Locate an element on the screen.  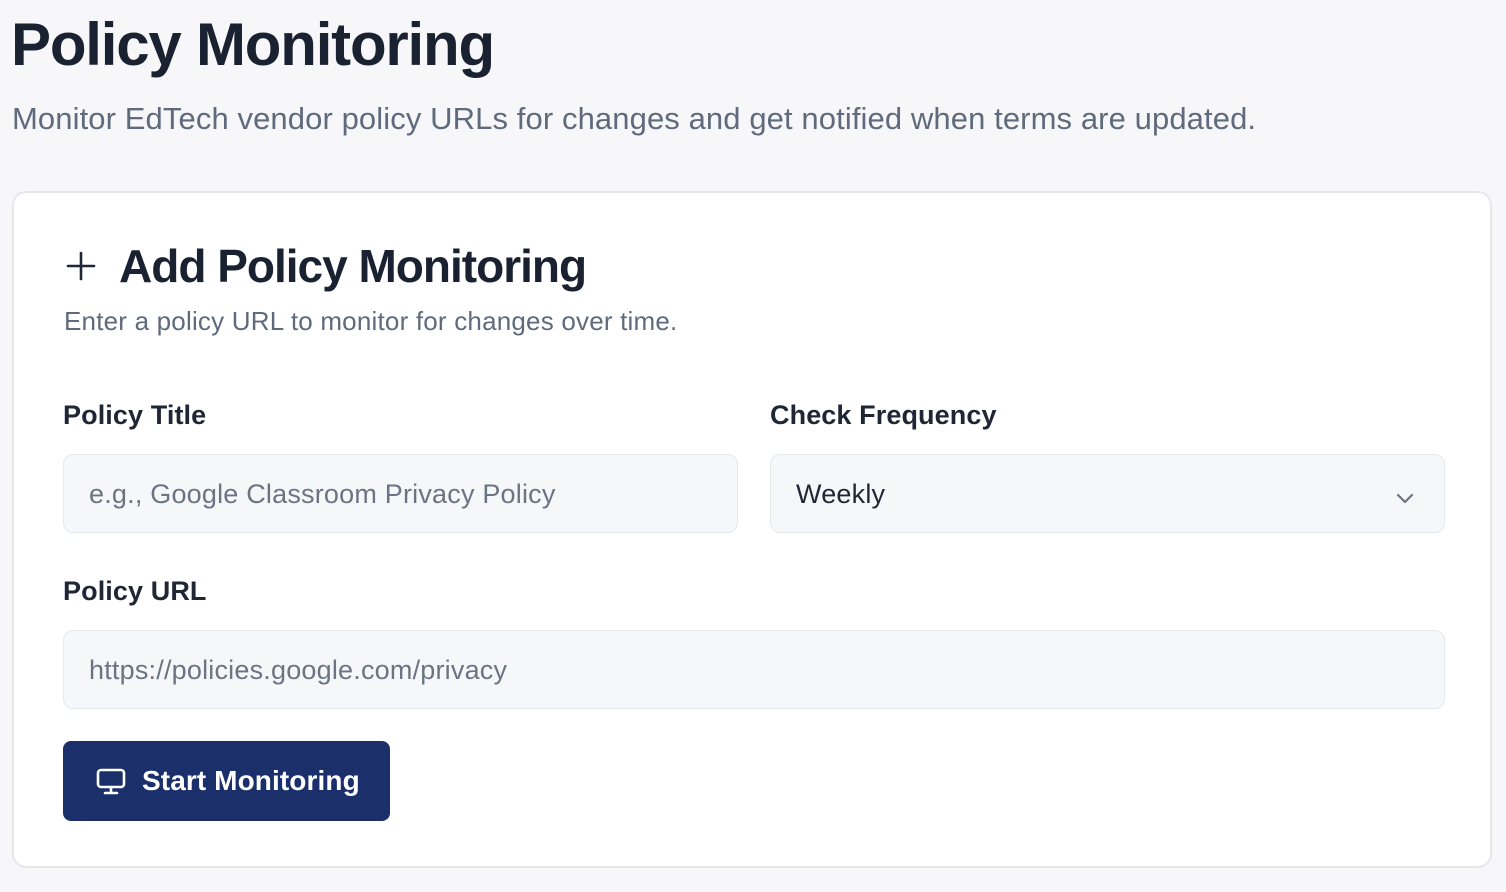
check-frequency-select: Weekly is located at coordinates (1107, 493).